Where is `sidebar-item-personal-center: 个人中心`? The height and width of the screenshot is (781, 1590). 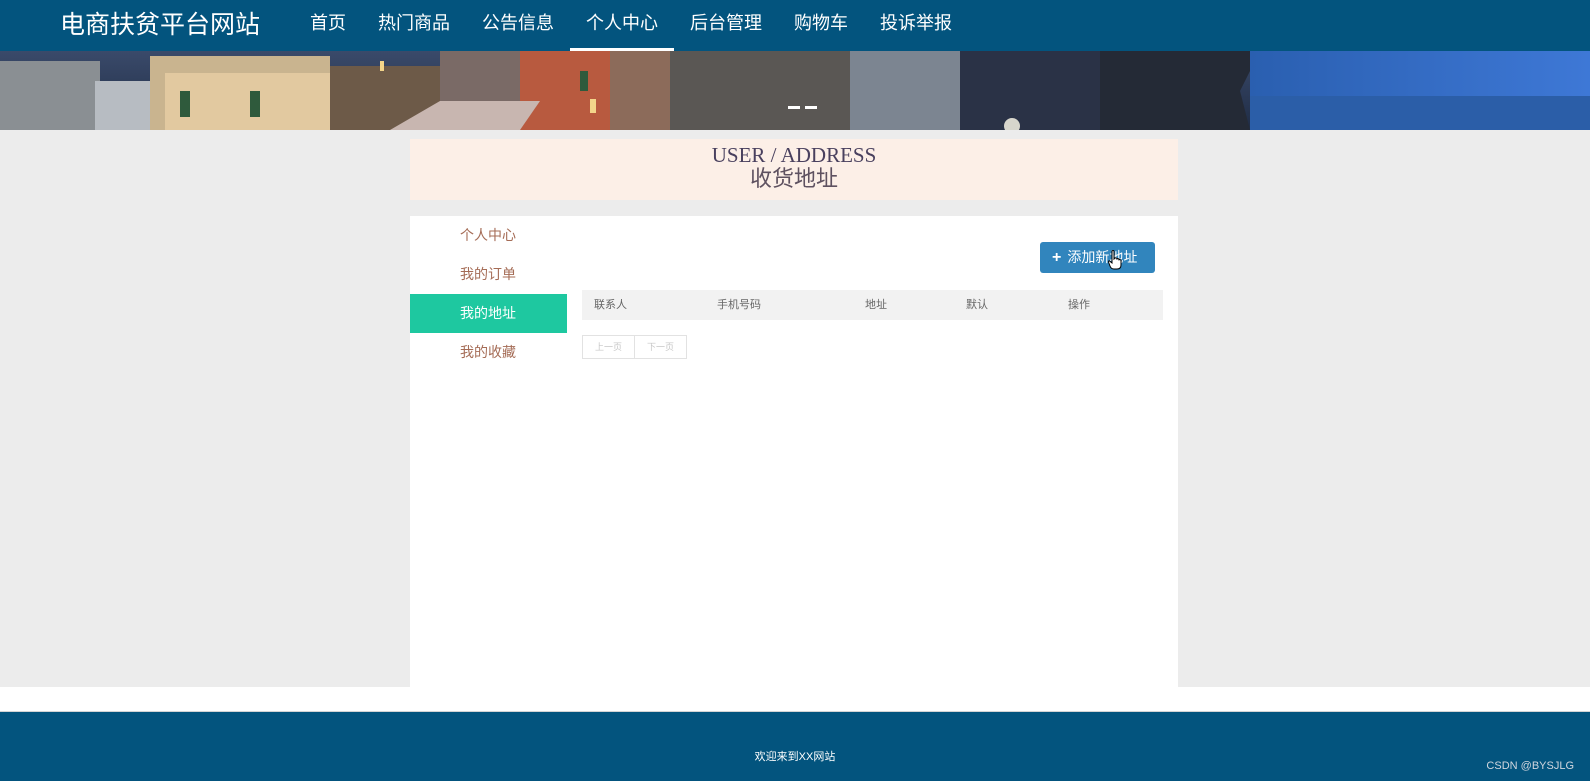 sidebar-item-personal-center: 个人中心 is located at coordinates (488, 235).